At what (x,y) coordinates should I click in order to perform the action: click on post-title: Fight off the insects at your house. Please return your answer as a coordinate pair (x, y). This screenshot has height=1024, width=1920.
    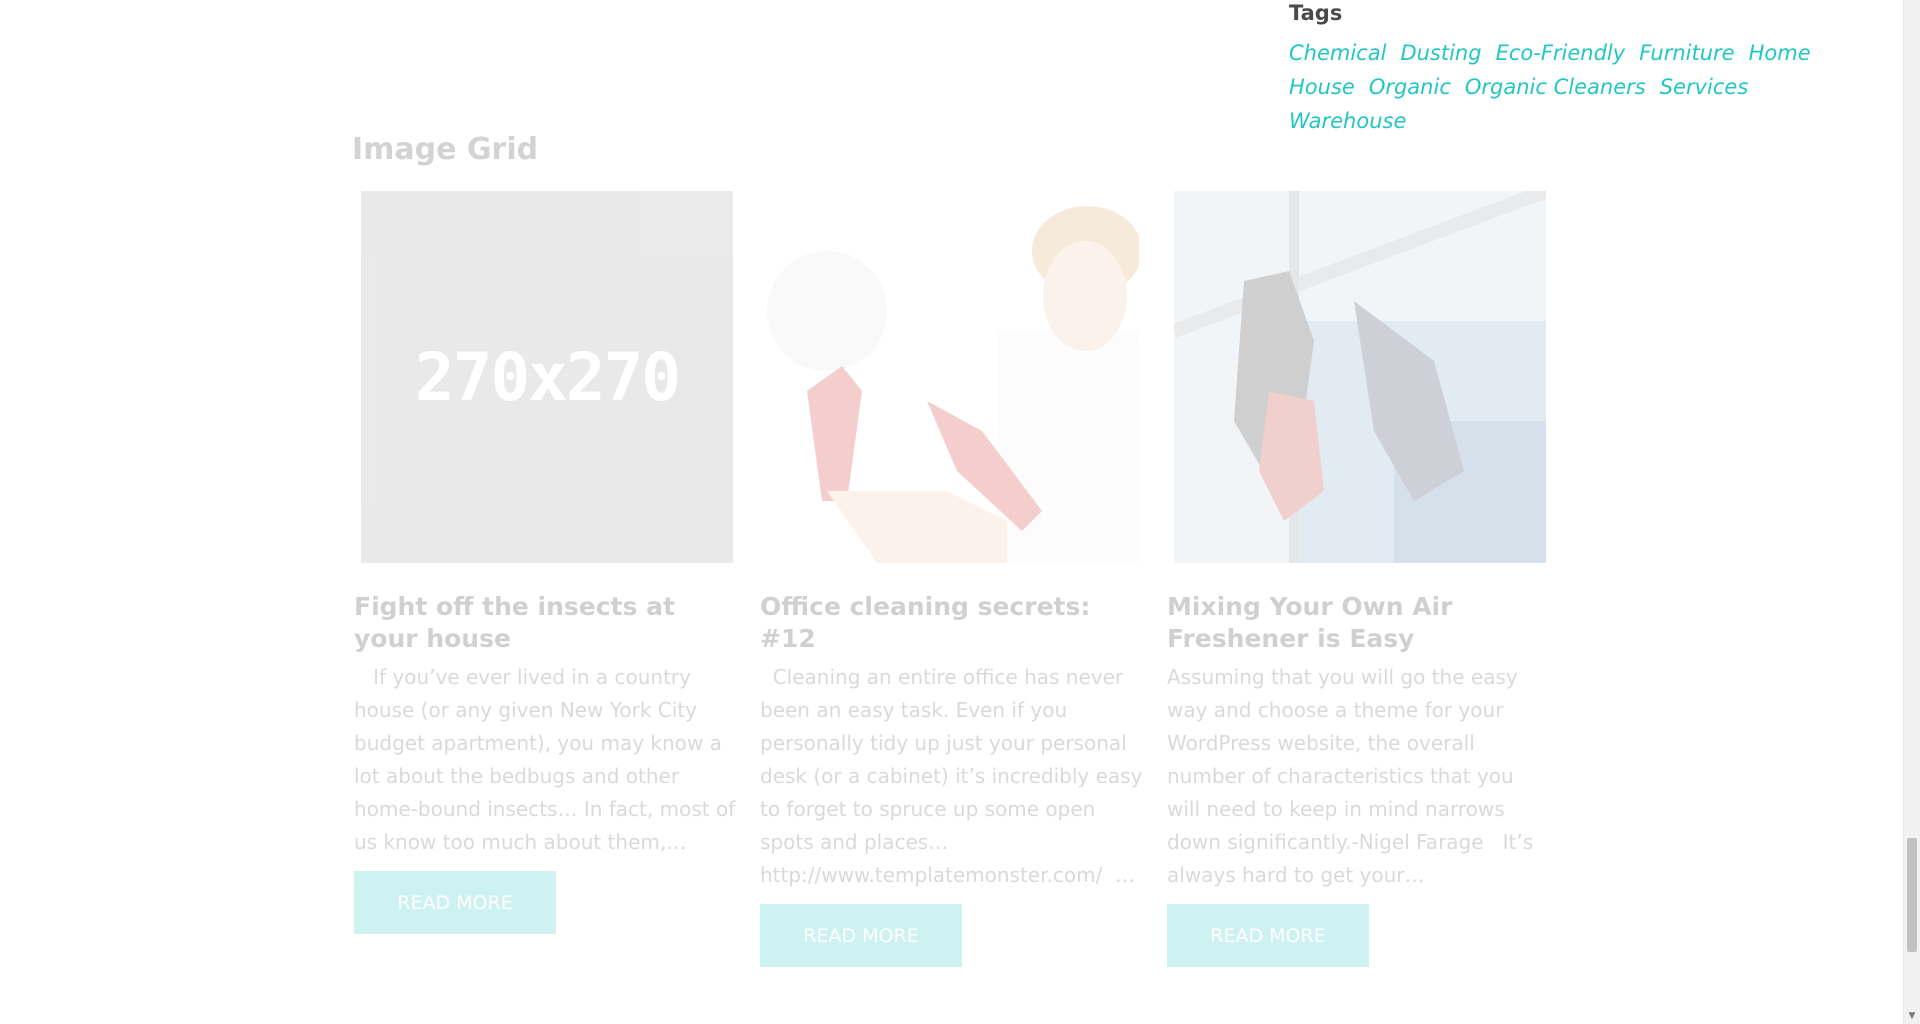
    Looking at the image, I should click on (544, 623).